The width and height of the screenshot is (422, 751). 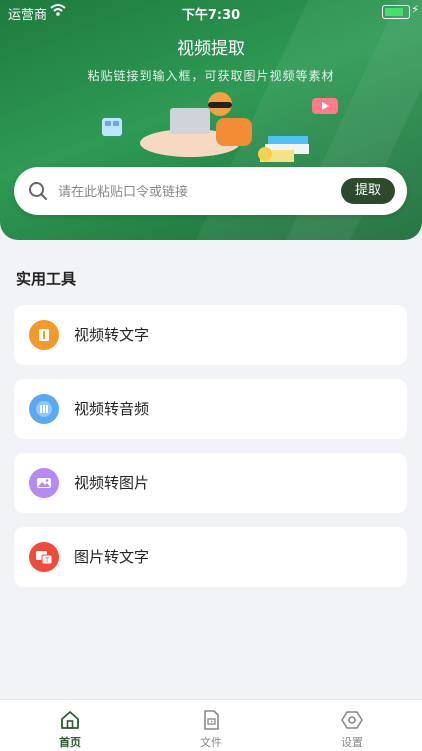 What do you see at coordinates (415, 9) in the screenshot?
I see `charging-icon: ⚡` at bounding box center [415, 9].